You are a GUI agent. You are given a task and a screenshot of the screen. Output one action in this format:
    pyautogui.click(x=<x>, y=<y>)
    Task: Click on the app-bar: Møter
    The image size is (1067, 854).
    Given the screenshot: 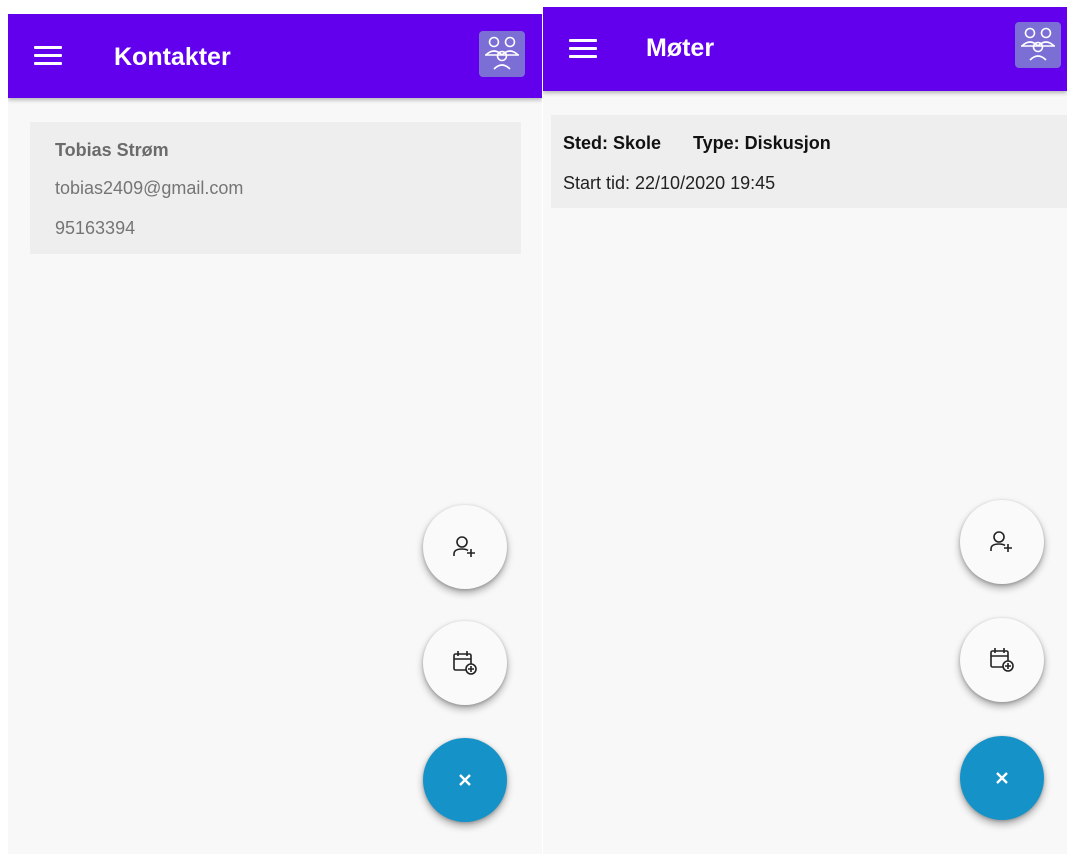 What is the action you would take?
    pyautogui.click(x=805, y=49)
    